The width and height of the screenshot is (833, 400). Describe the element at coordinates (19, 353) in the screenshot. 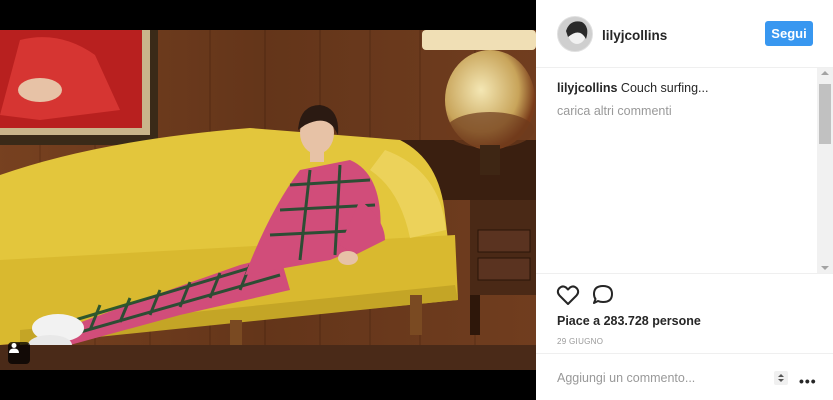

I see `user-tag-icon` at that location.